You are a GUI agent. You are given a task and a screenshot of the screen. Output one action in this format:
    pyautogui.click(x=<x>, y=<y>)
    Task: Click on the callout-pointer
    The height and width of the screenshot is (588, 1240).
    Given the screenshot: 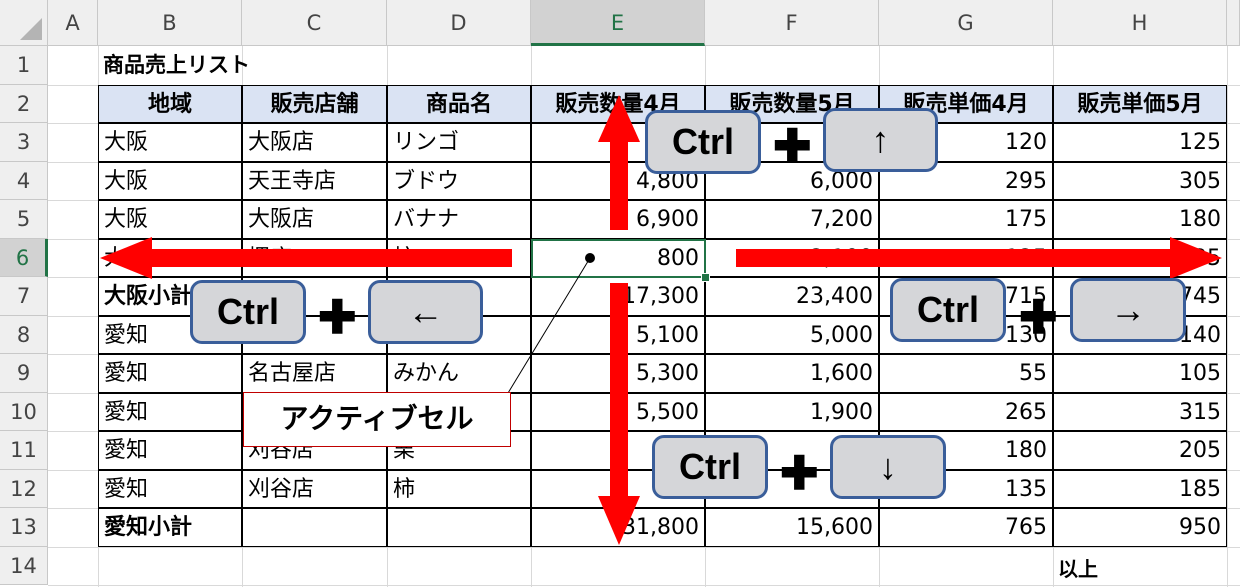 What is the action you would take?
    pyautogui.click(x=549, y=326)
    